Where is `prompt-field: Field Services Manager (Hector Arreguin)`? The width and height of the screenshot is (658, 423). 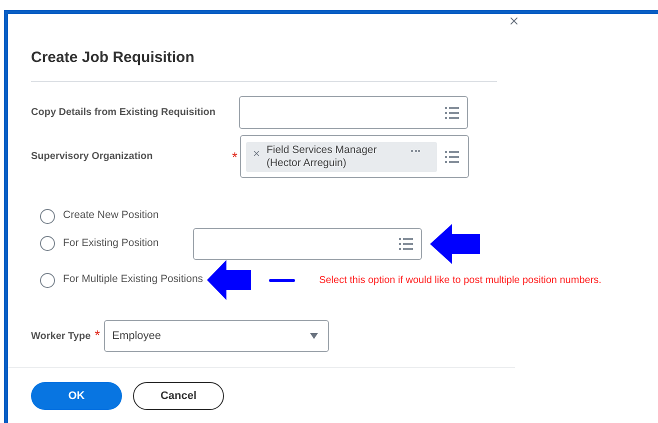 prompt-field: Field Services Manager (Hector Arreguin) is located at coordinates (355, 156).